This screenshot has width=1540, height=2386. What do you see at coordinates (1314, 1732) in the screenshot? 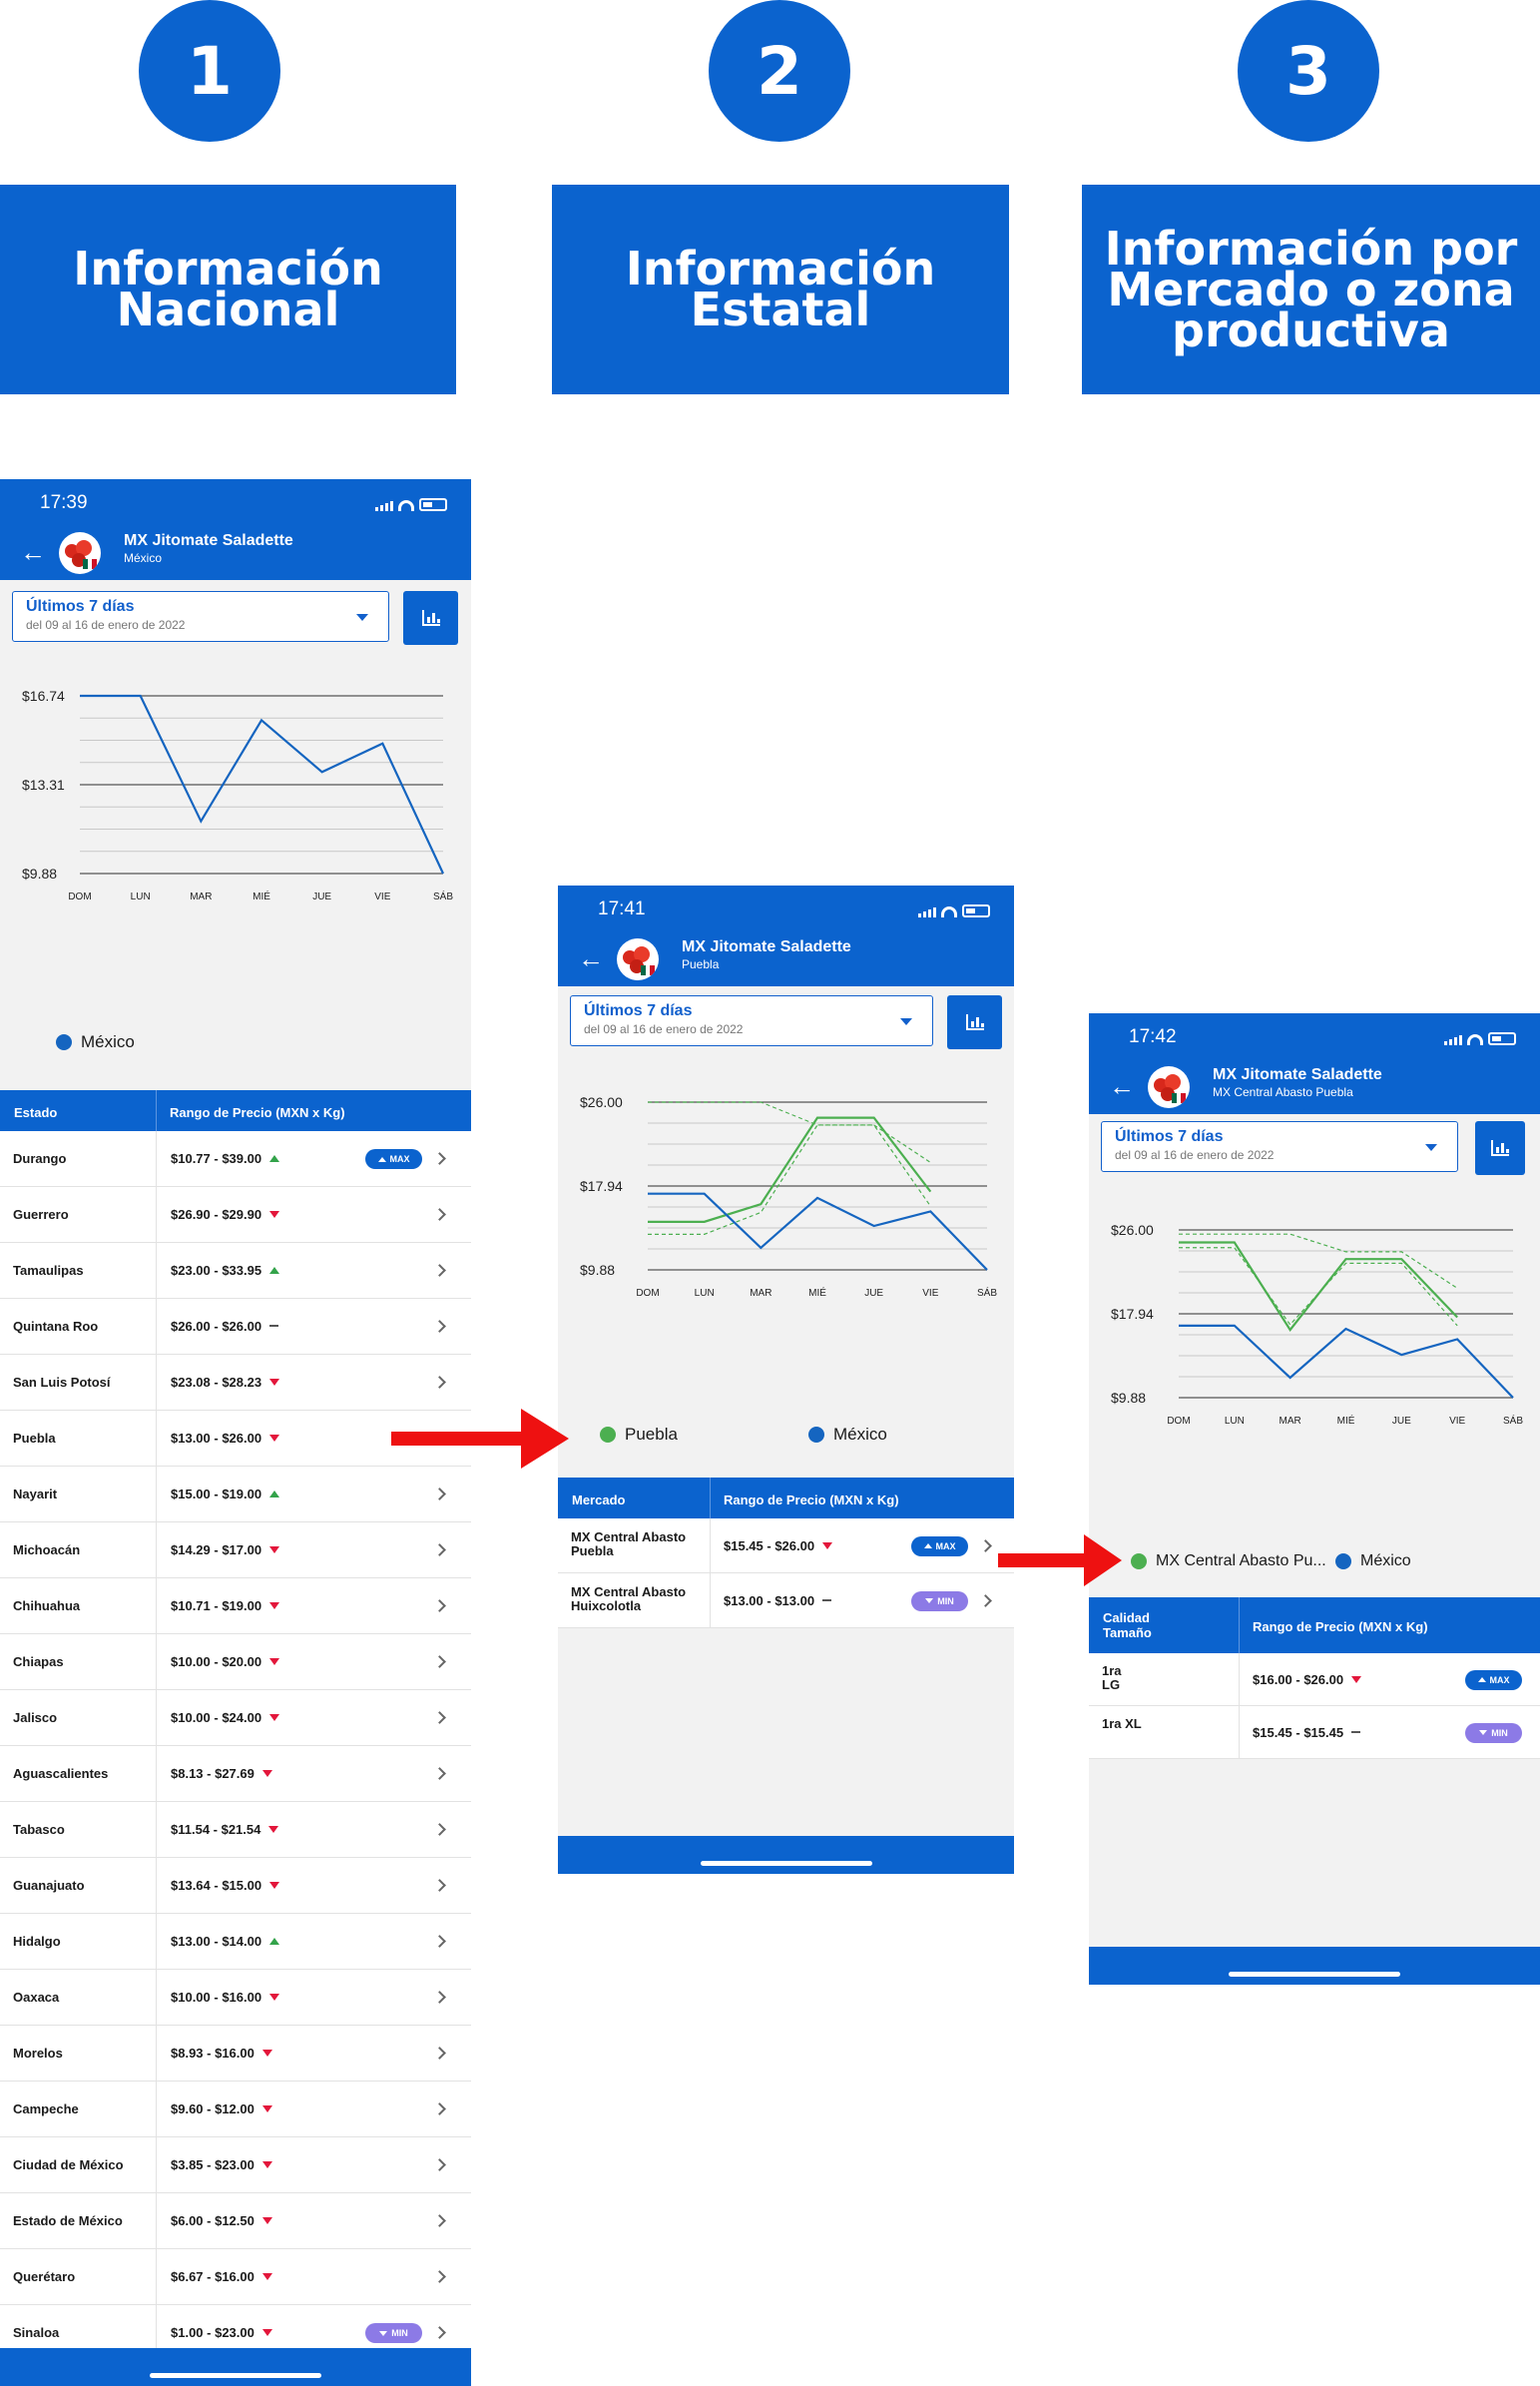
I see `table-row: 1ra XL $15.45 - $15.45 MIN` at bounding box center [1314, 1732].